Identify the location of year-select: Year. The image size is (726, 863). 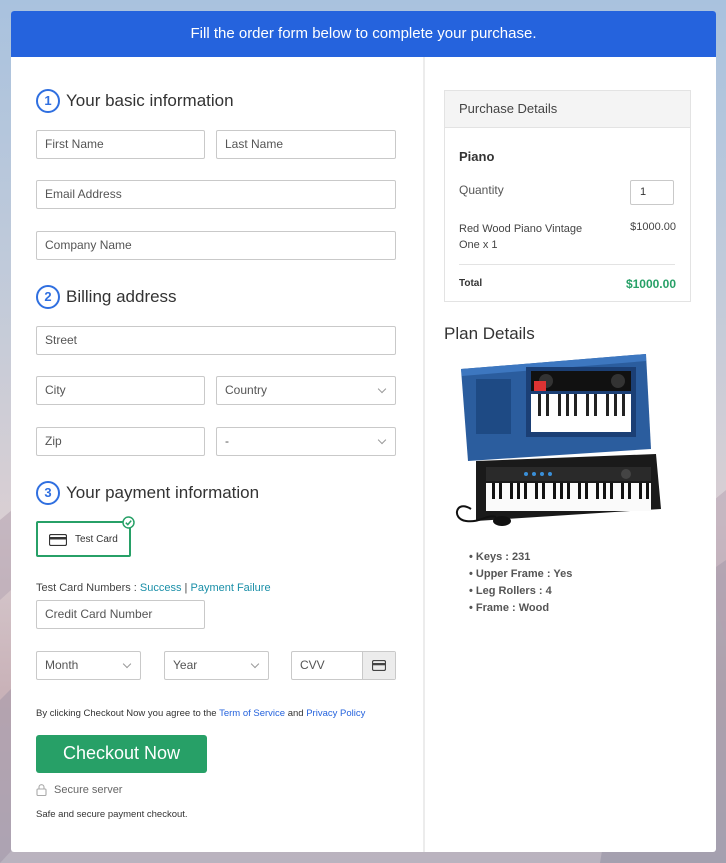
(216, 665).